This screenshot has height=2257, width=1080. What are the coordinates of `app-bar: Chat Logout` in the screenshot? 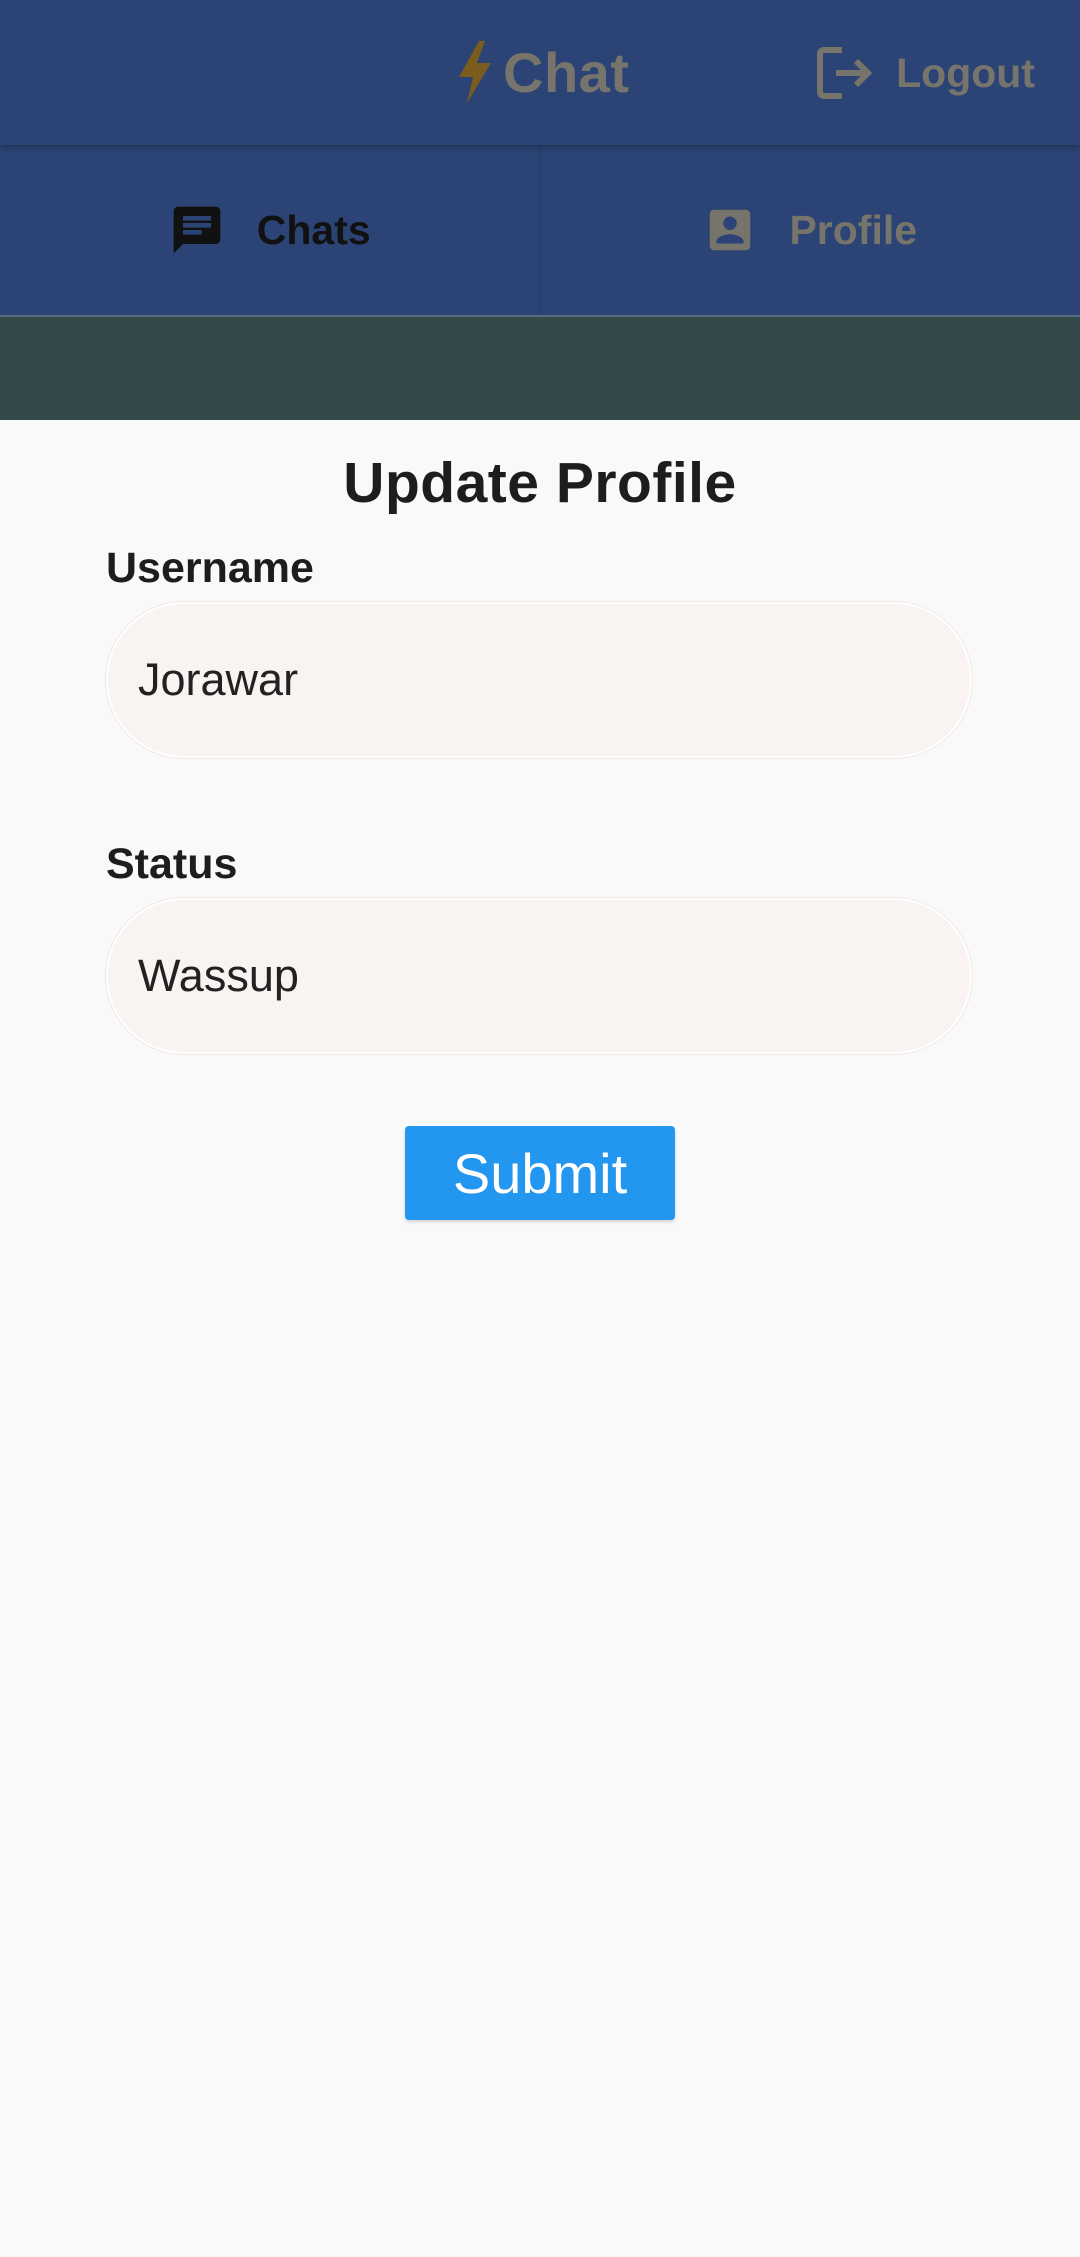 It's located at (540, 72).